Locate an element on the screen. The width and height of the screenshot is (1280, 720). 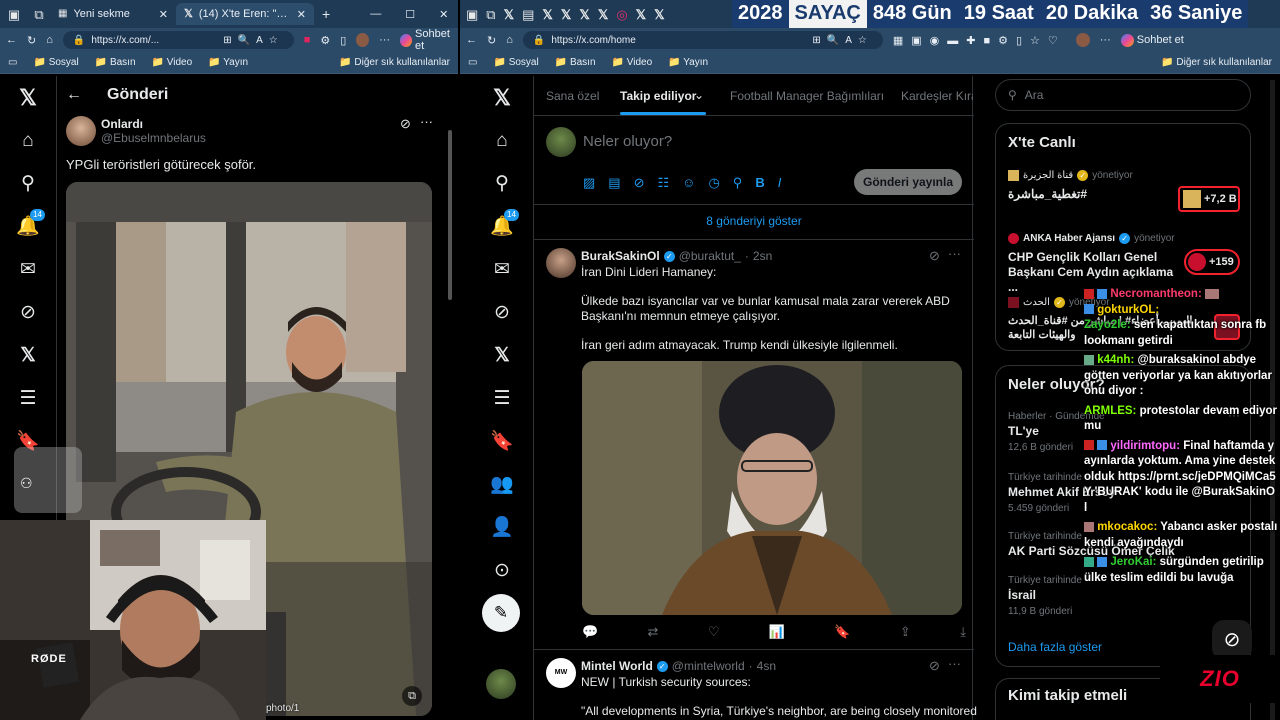
premium-icon: 𝕏 is located at coordinates (28, 355).